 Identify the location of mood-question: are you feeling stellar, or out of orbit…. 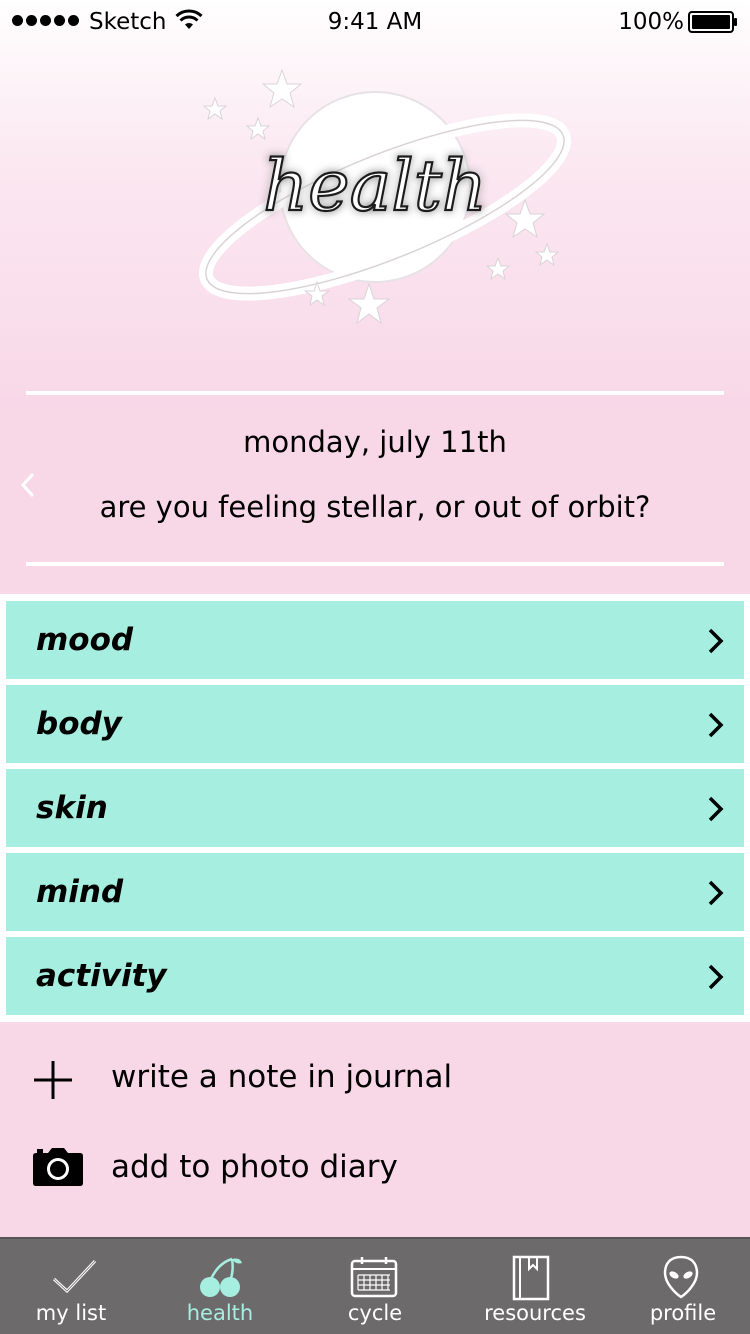
(375, 507).